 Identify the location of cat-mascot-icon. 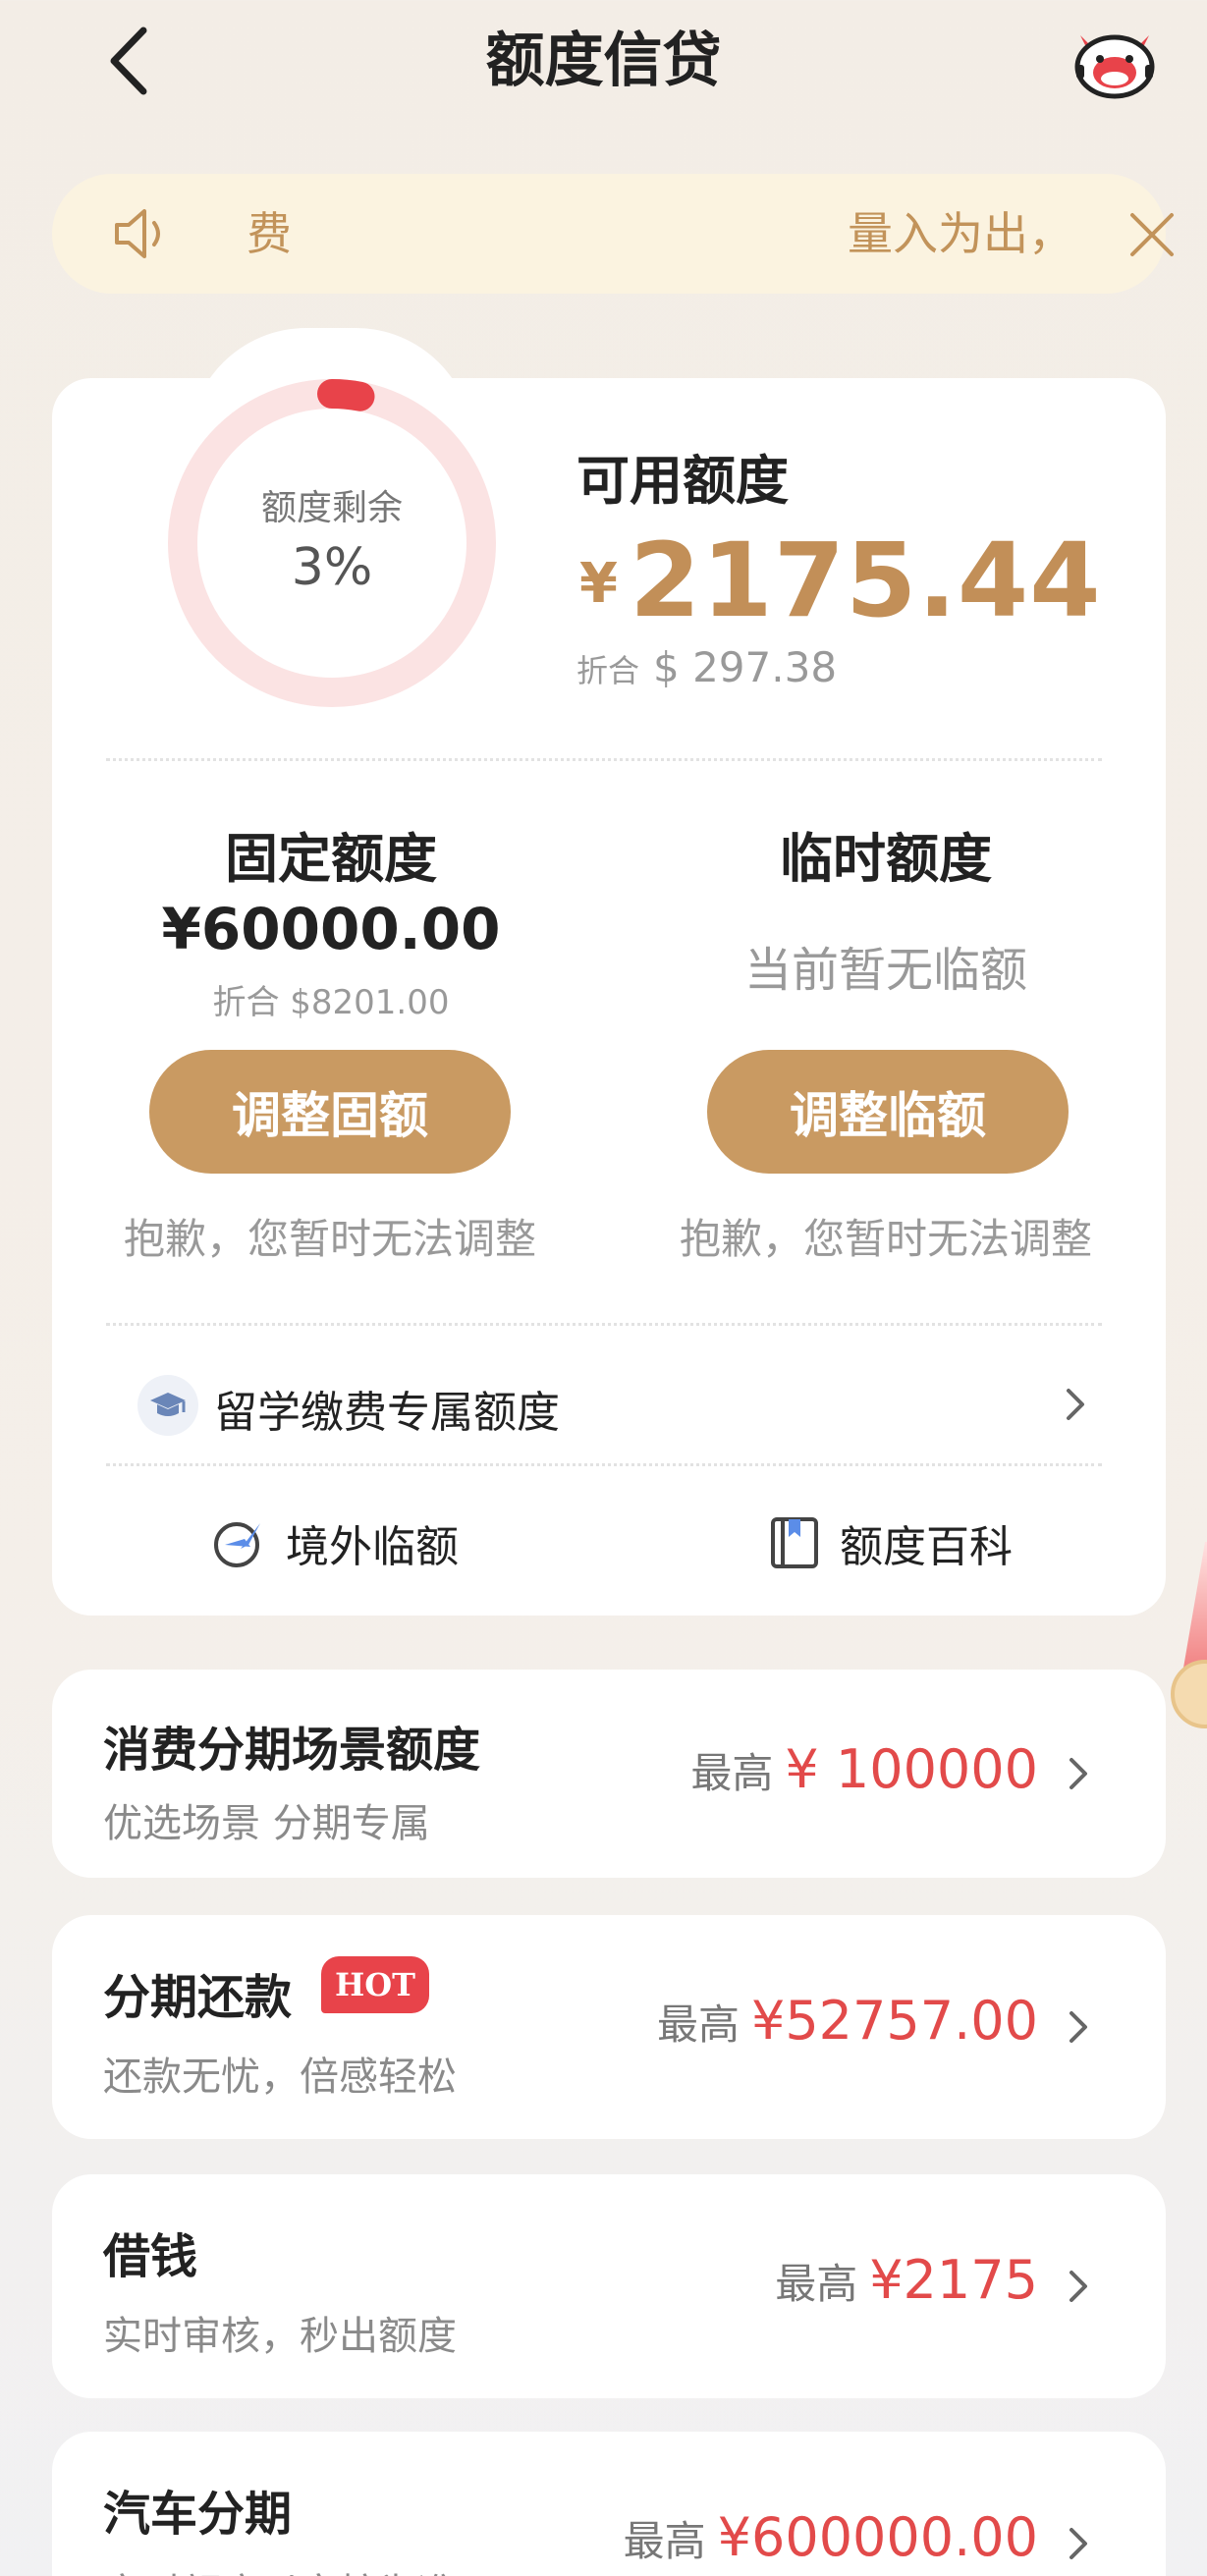
(1115, 67).